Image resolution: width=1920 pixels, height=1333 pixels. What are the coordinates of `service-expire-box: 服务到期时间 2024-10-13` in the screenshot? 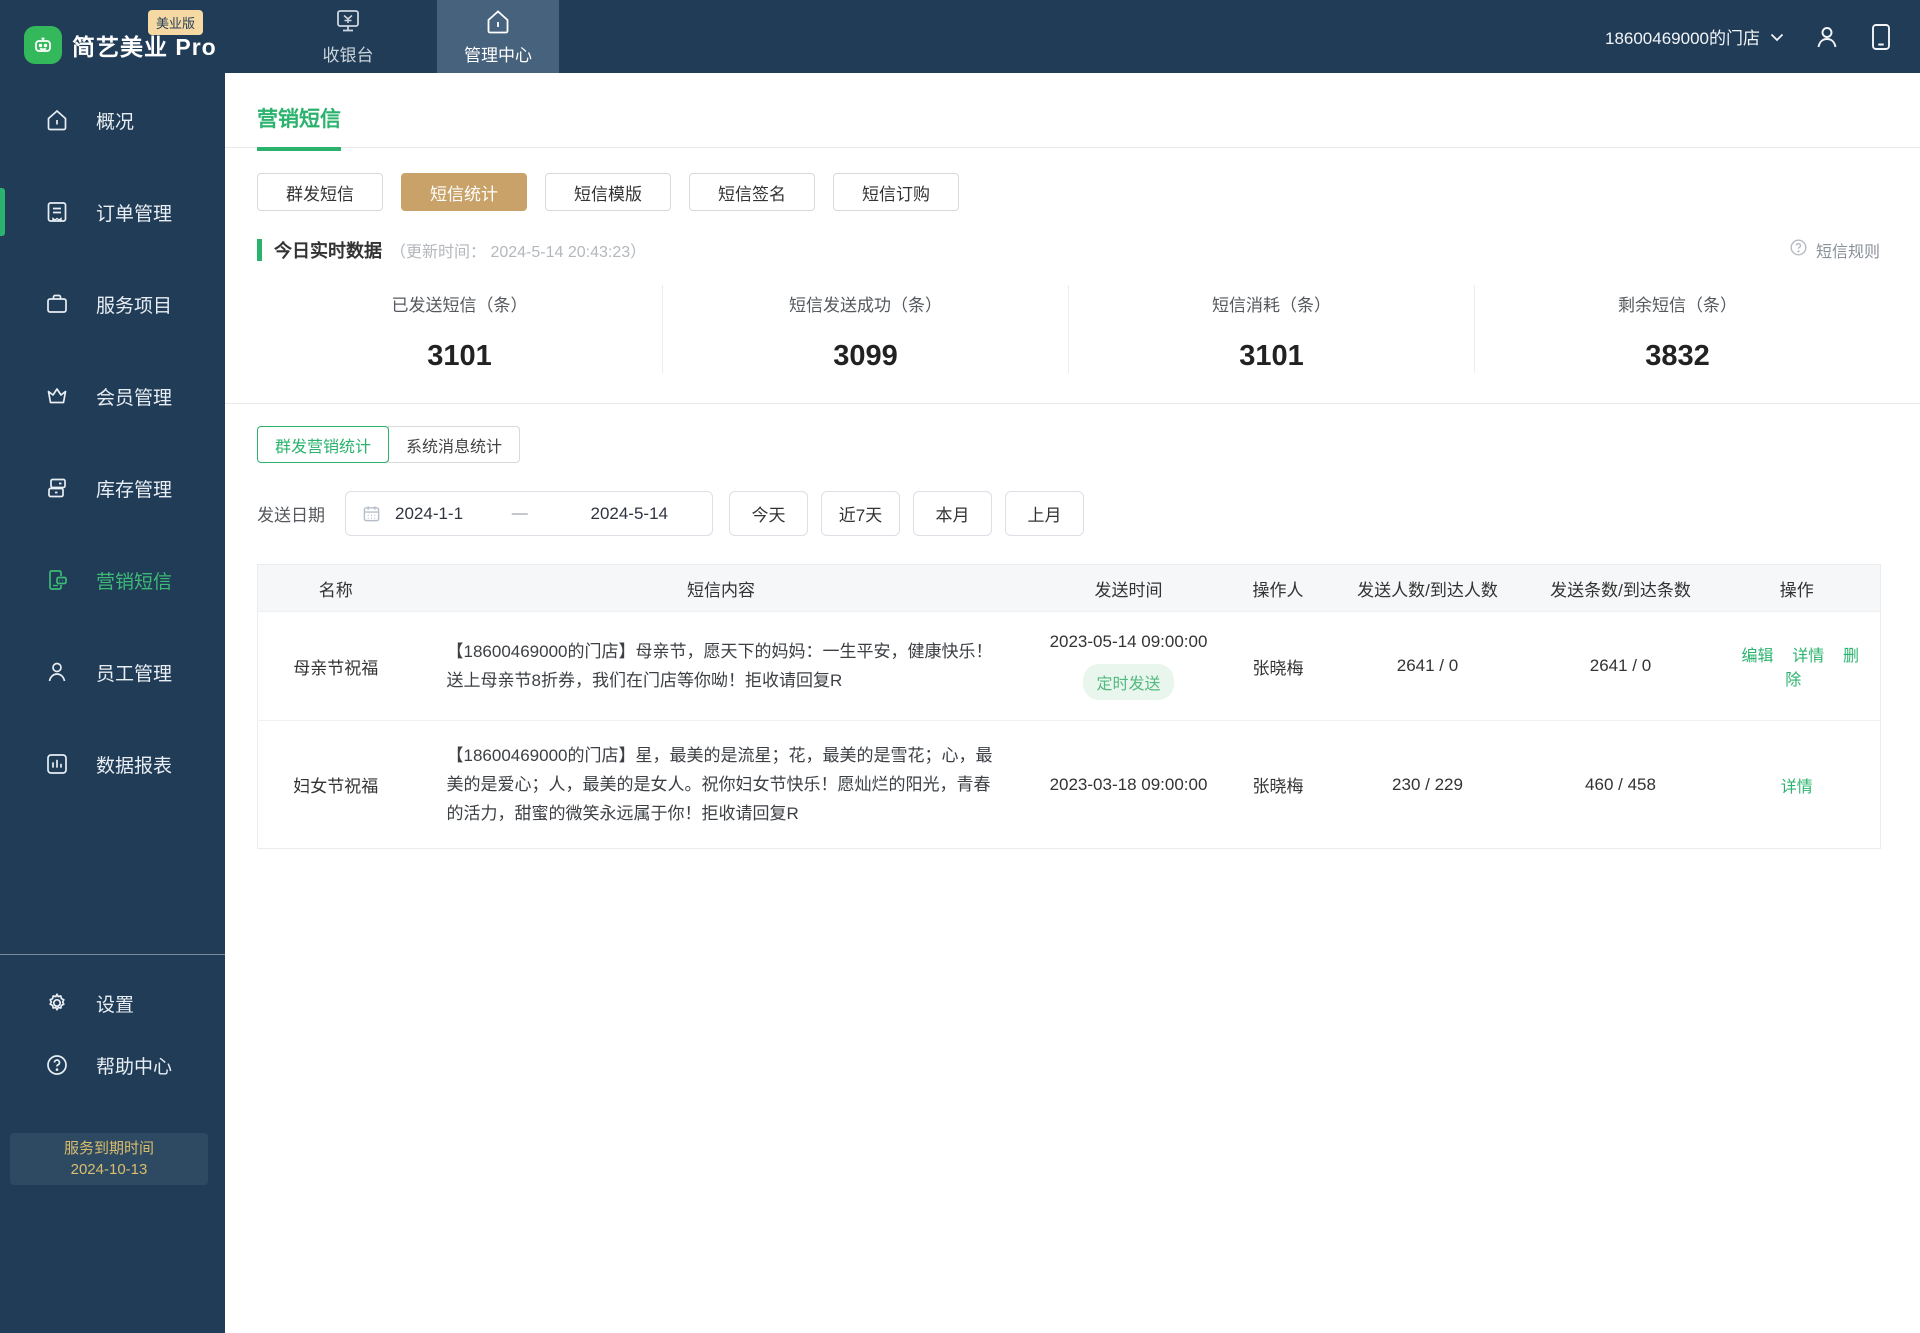 It's located at (109, 1159).